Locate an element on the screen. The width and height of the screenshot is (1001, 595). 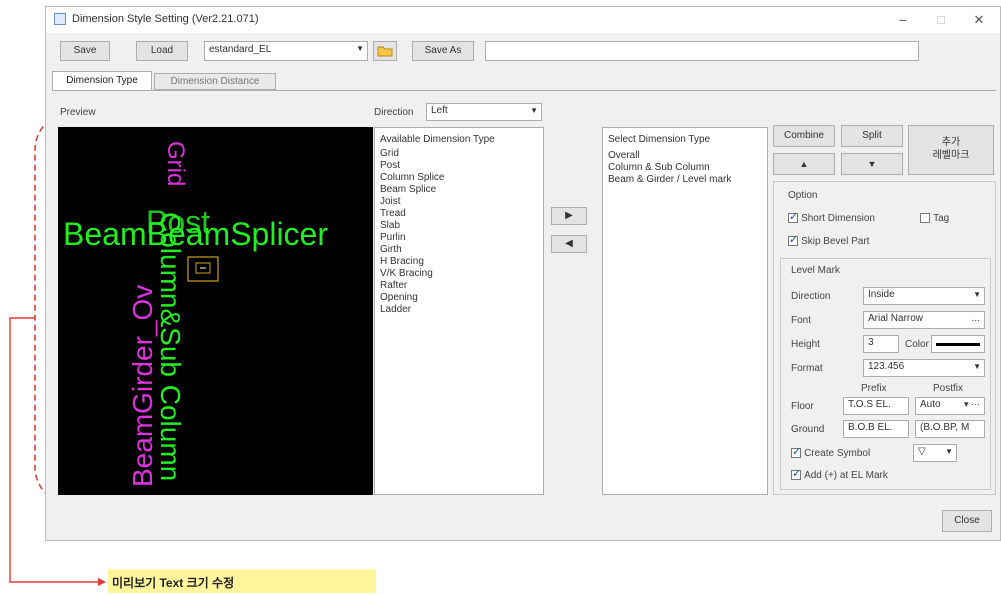
move-up-button: ▲ is located at coordinates (804, 164).